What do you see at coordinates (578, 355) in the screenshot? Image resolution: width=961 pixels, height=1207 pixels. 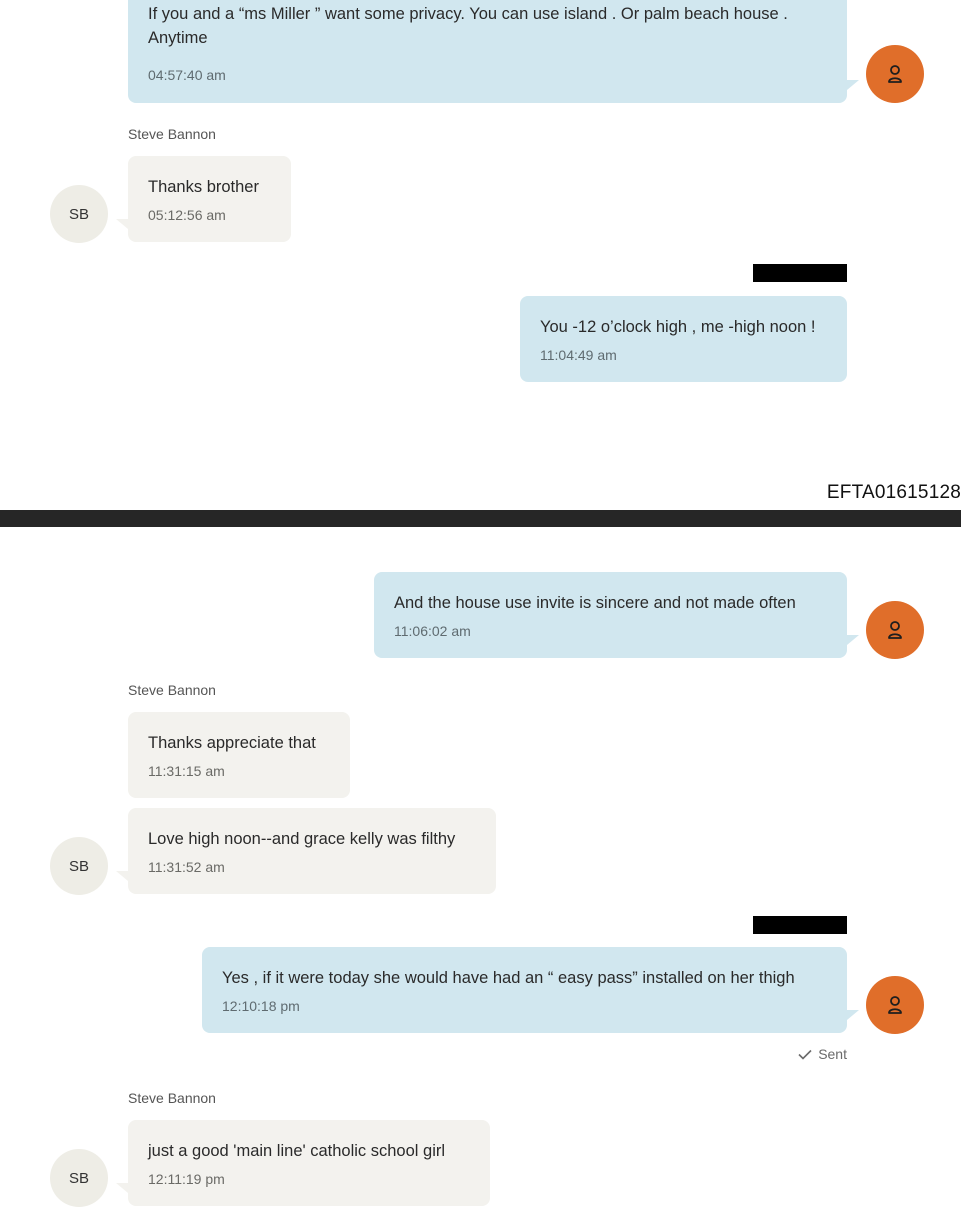 I see `message-timestamp: 11:04:49 am` at bounding box center [578, 355].